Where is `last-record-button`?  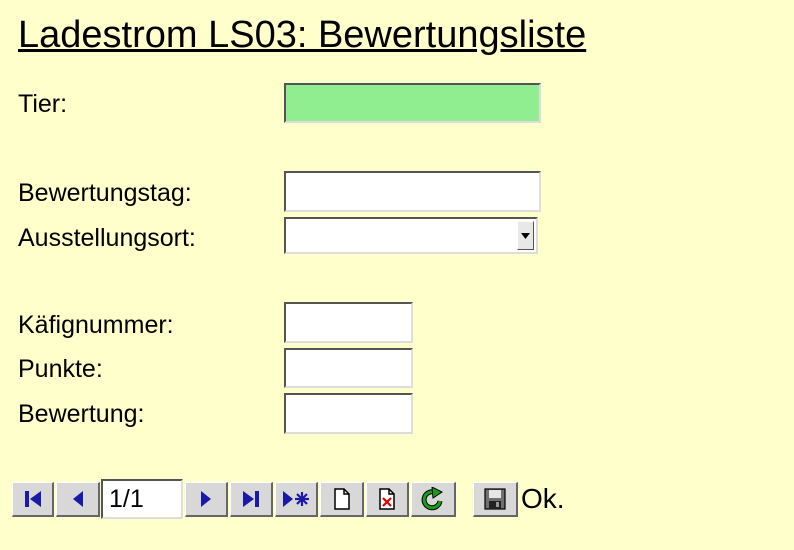 last-record-button is located at coordinates (251, 499).